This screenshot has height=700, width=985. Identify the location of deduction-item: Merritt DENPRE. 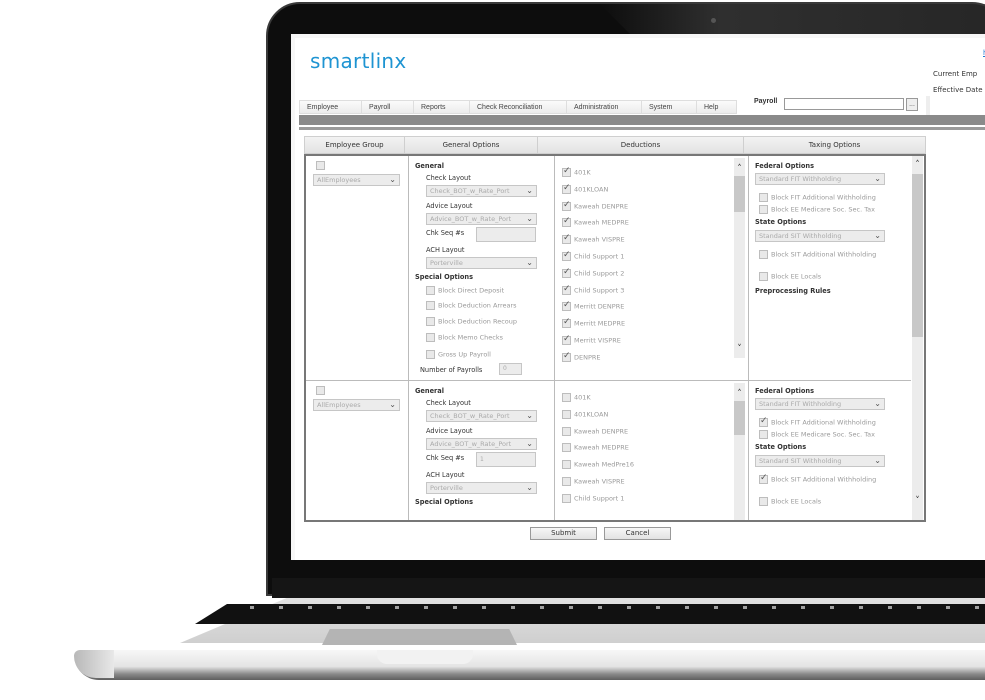
(593, 306).